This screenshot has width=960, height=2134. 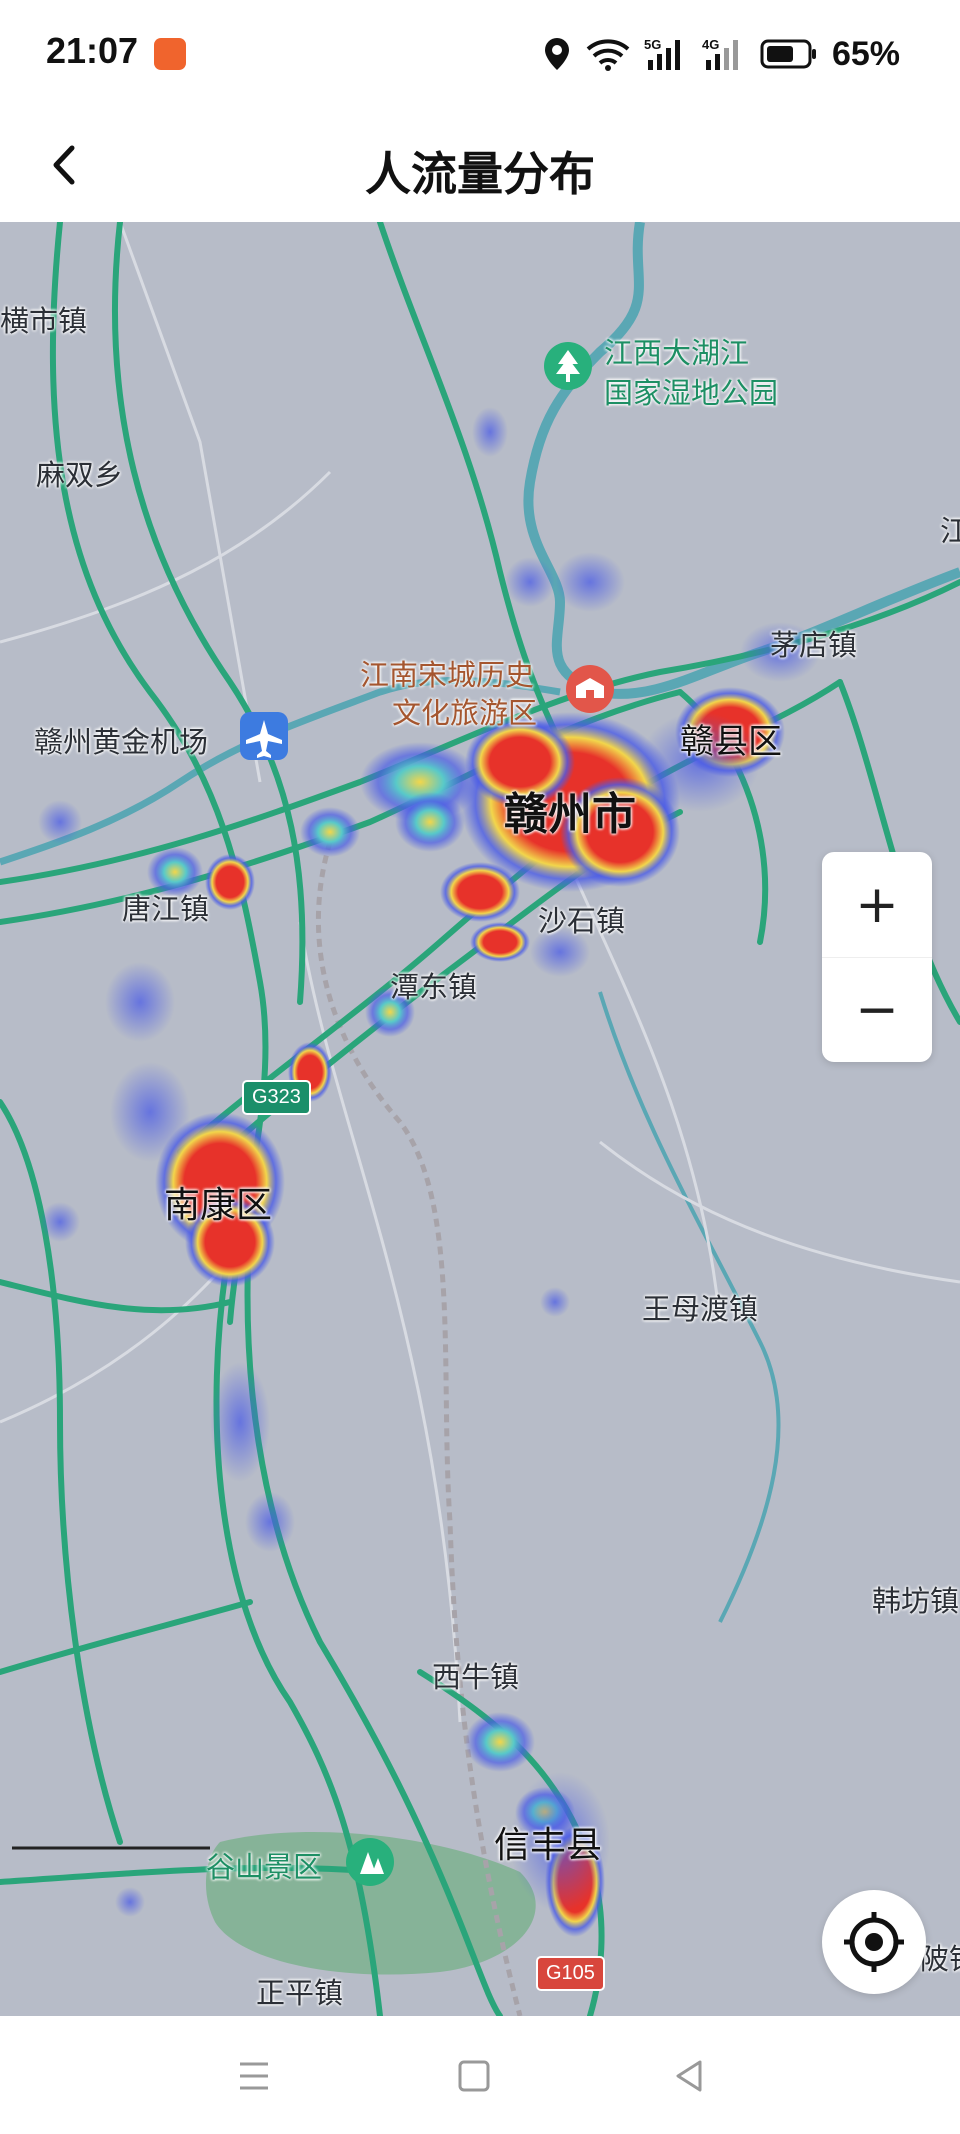 I want to click on zoom-control: + −, so click(x=877, y=957).